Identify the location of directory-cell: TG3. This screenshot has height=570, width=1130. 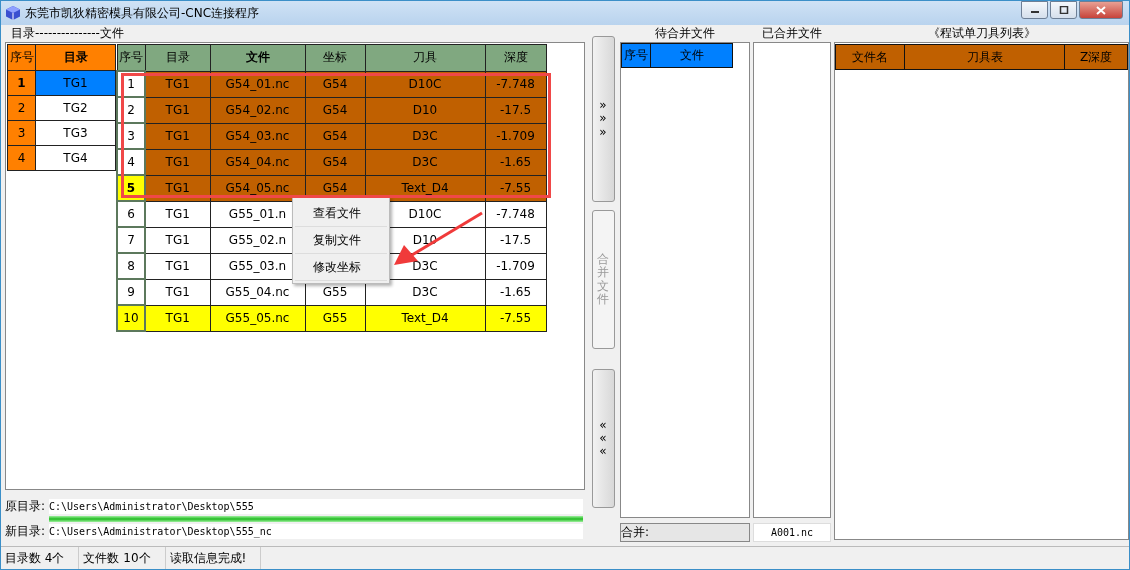
(75, 133).